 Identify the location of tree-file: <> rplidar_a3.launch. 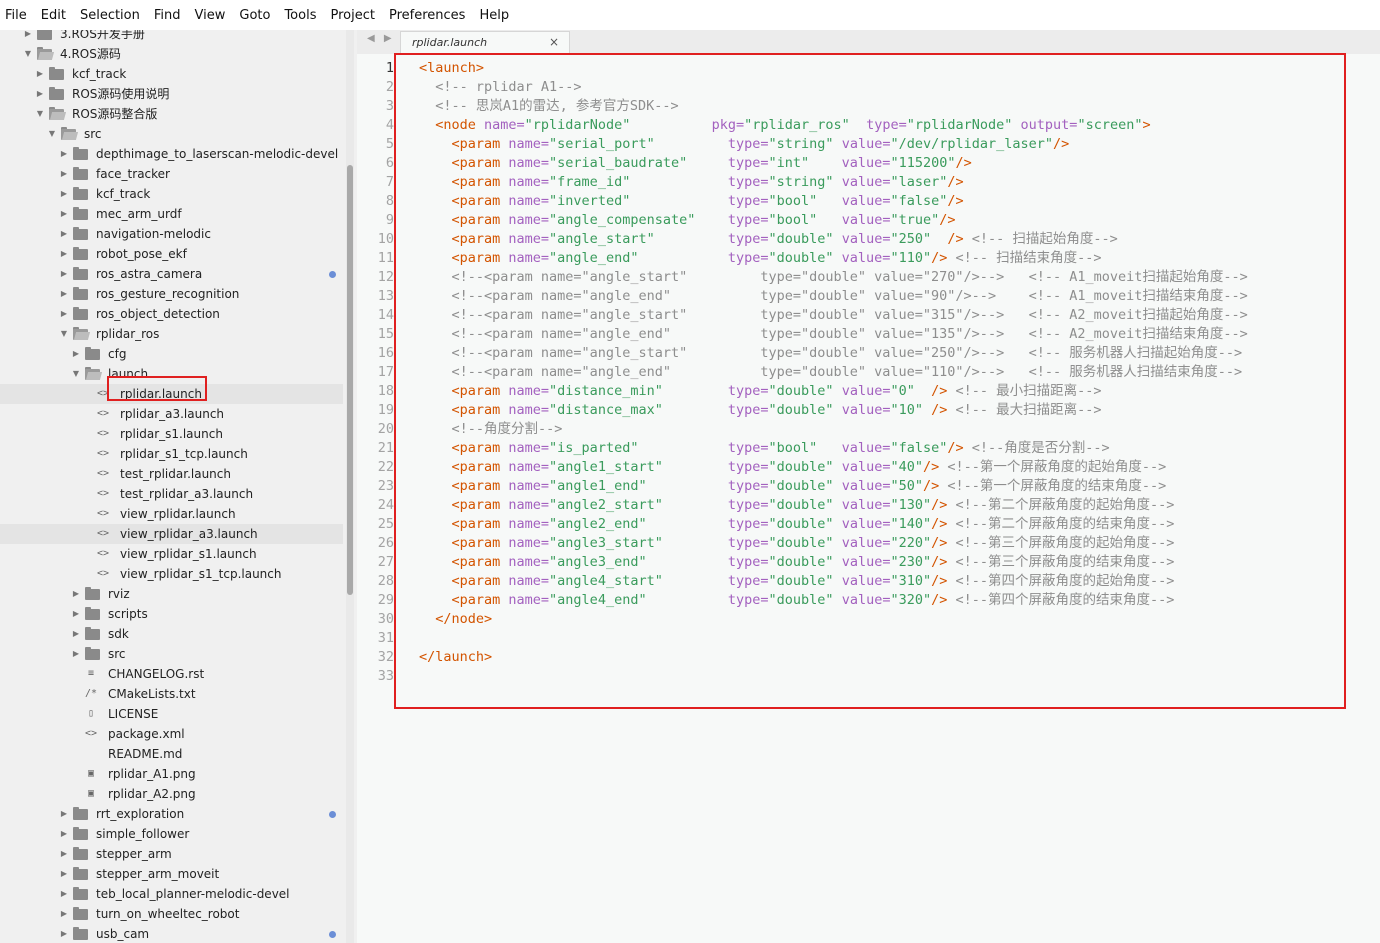
(171, 414).